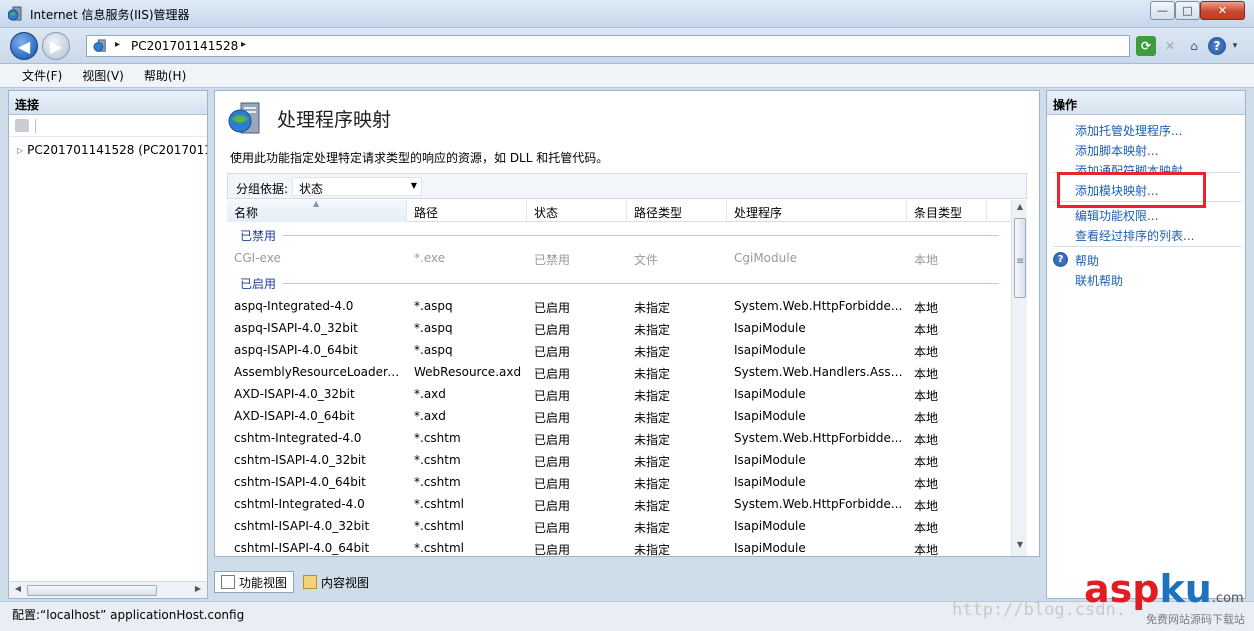  Describe the element at coordinates (1170, 46) in the screenshot. I see `stop-icon: ✕` at that location.